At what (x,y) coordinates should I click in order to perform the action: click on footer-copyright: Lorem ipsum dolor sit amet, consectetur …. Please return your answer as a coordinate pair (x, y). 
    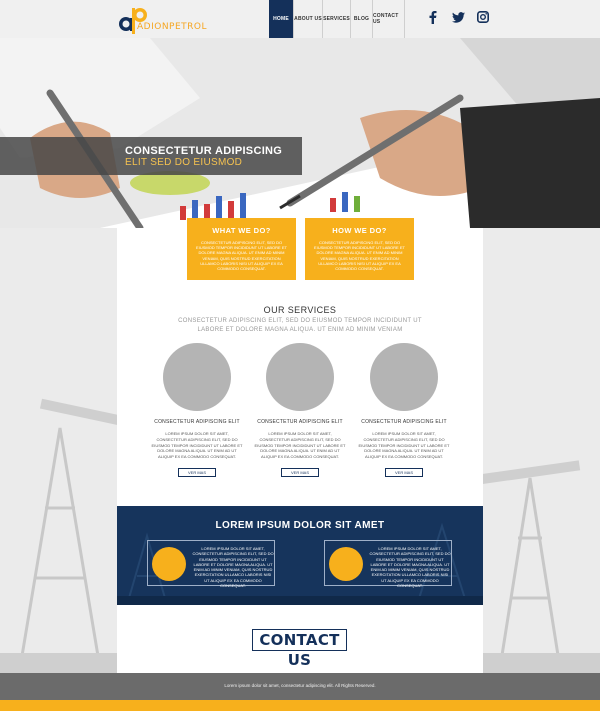
    Looking at the image, I should click on (300, 685).